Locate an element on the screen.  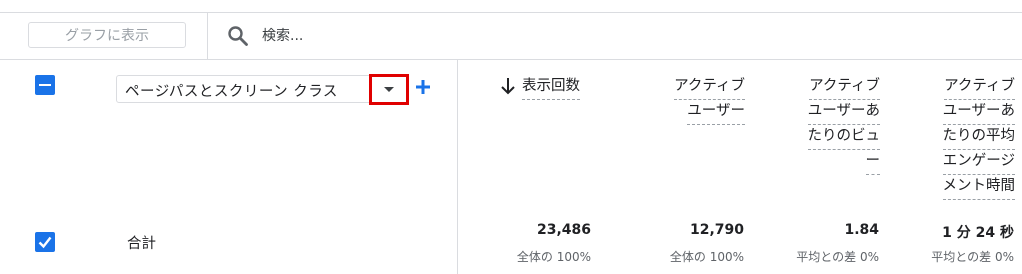
total-active-users-value: 12,790 is located at coordinates (716, 230).